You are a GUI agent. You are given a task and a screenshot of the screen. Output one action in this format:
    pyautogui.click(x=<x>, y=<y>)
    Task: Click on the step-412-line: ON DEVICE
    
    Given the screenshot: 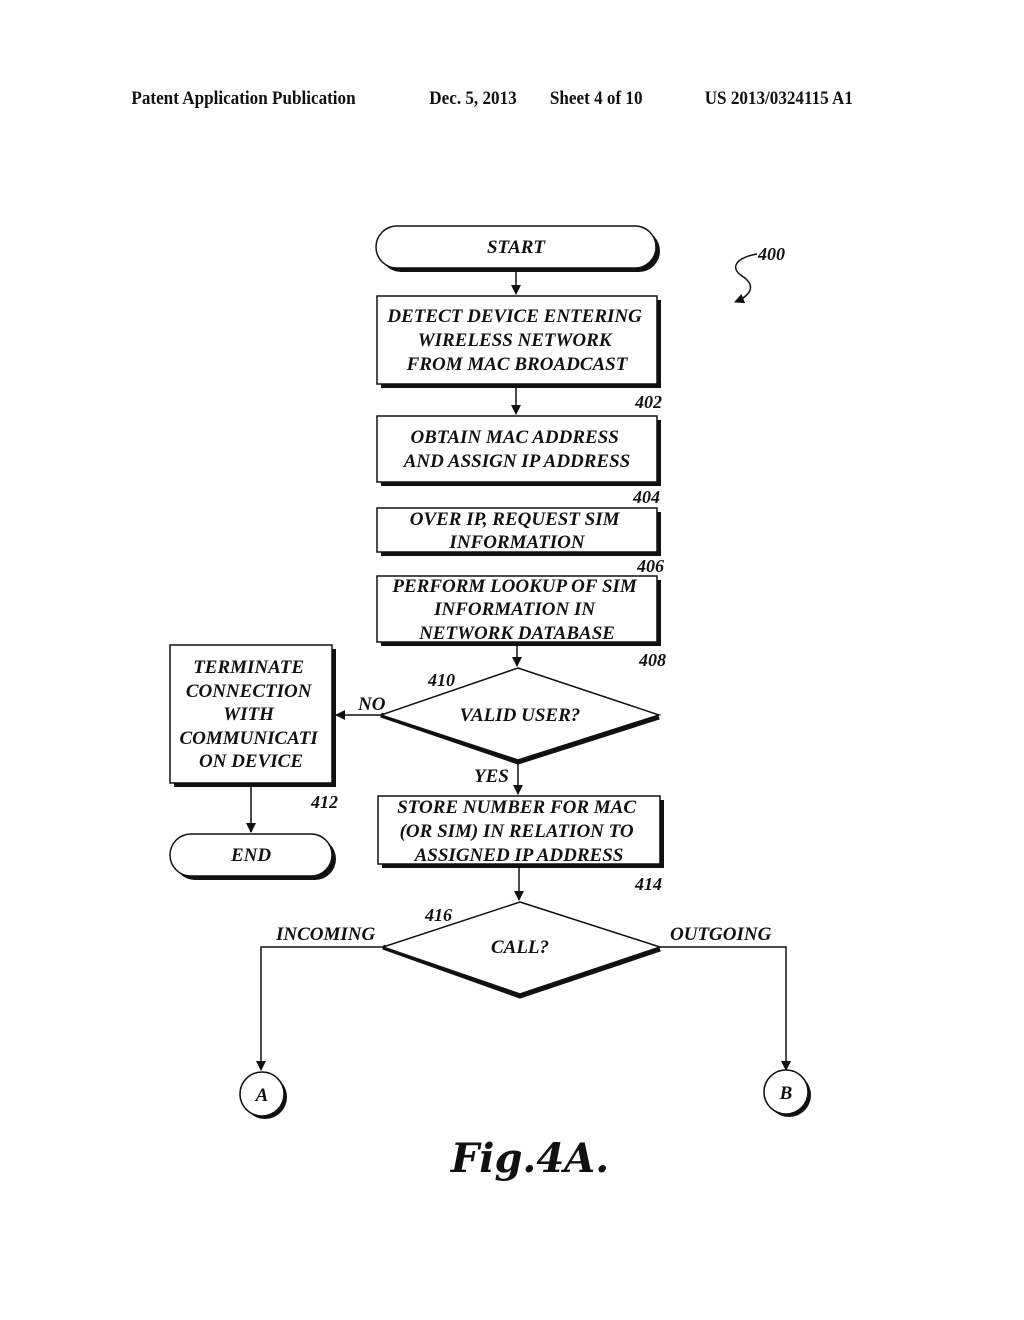 What is the action you would take?
    pyautogui.click(x=251, y=761)
    